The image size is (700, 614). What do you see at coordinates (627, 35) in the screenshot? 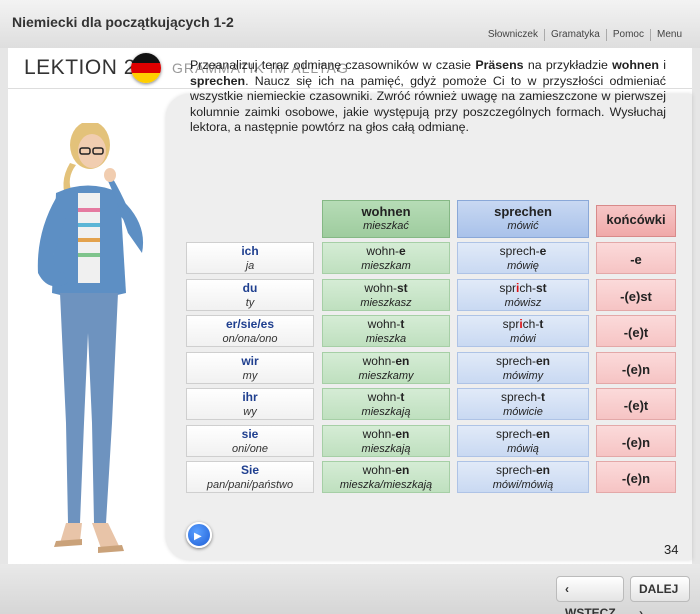
I see `nav-help-link: Pomoc` at bounding box center [627, 35].